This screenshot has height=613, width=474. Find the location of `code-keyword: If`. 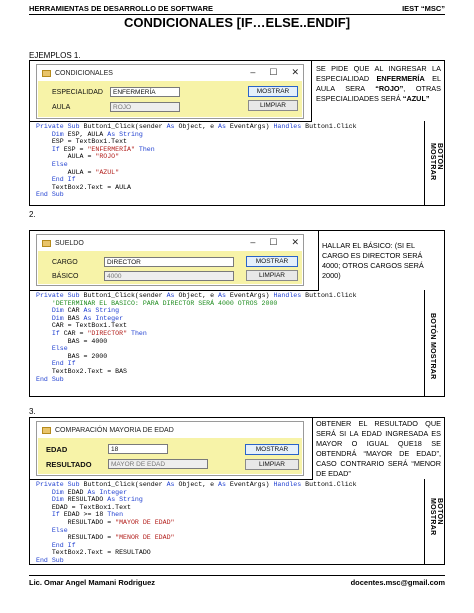

code-keyword: If is located at coordinates (57, 515).